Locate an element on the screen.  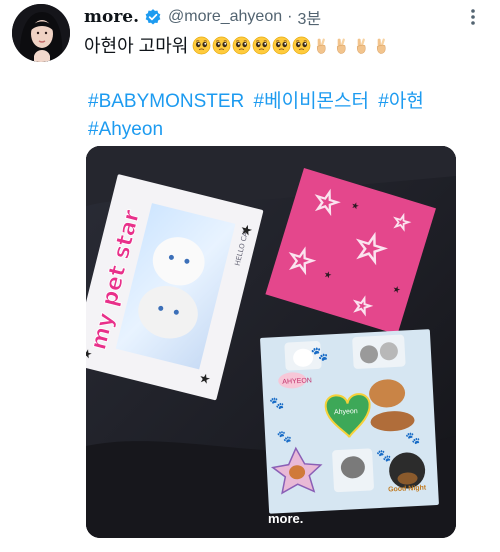
tweet-text: 아현아 고마워 is located at coordinates (136, 46).